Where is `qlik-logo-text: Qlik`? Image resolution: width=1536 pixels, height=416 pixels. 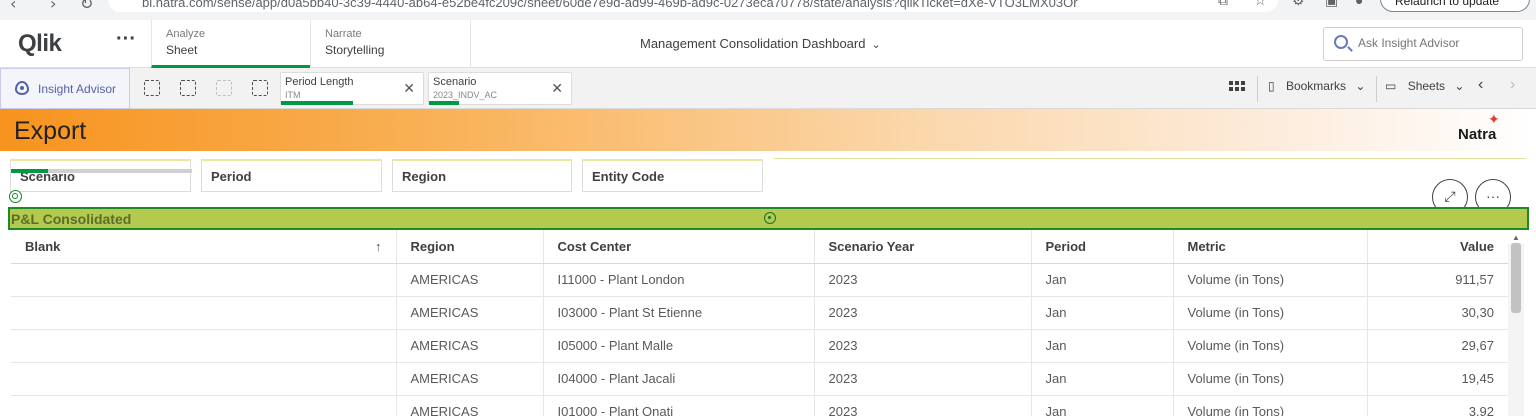
qlik-logo-text: Qlik is located at coordinates (40, 43).